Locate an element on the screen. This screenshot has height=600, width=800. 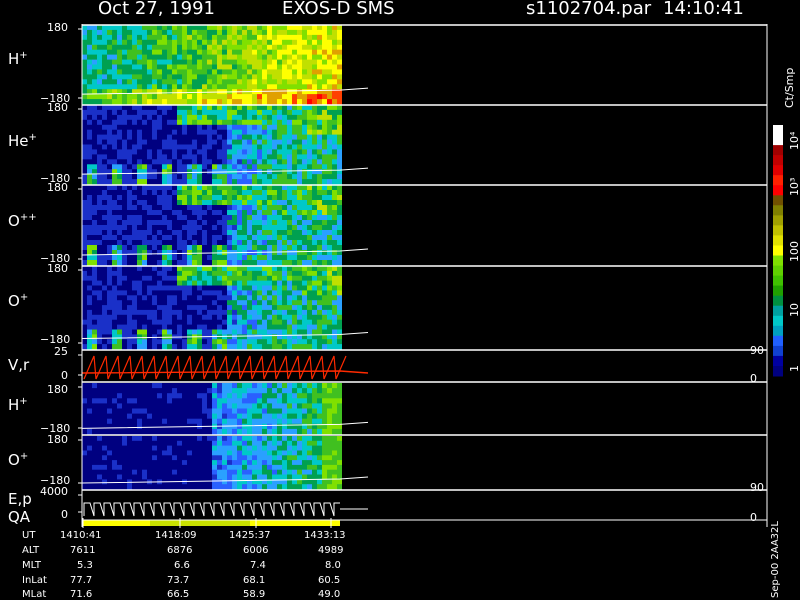
panel-label-opp: O++ is located at coordinates (22, 221).